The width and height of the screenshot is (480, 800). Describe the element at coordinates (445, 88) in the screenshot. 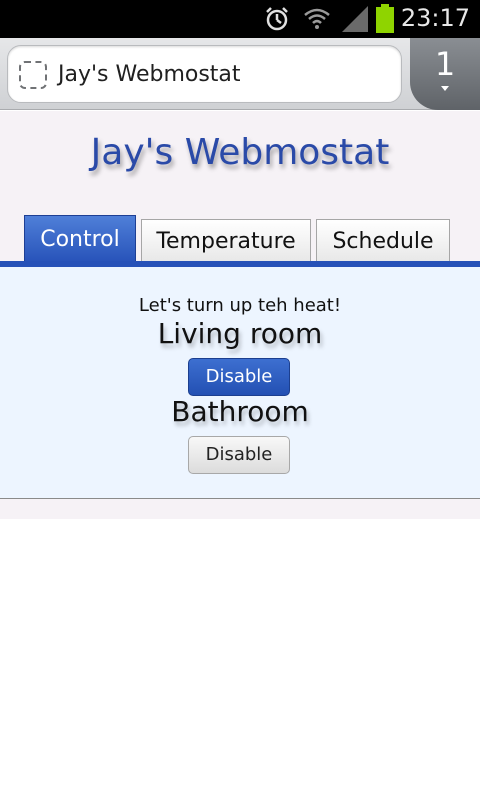

I see `caret-down-icon` at that location.